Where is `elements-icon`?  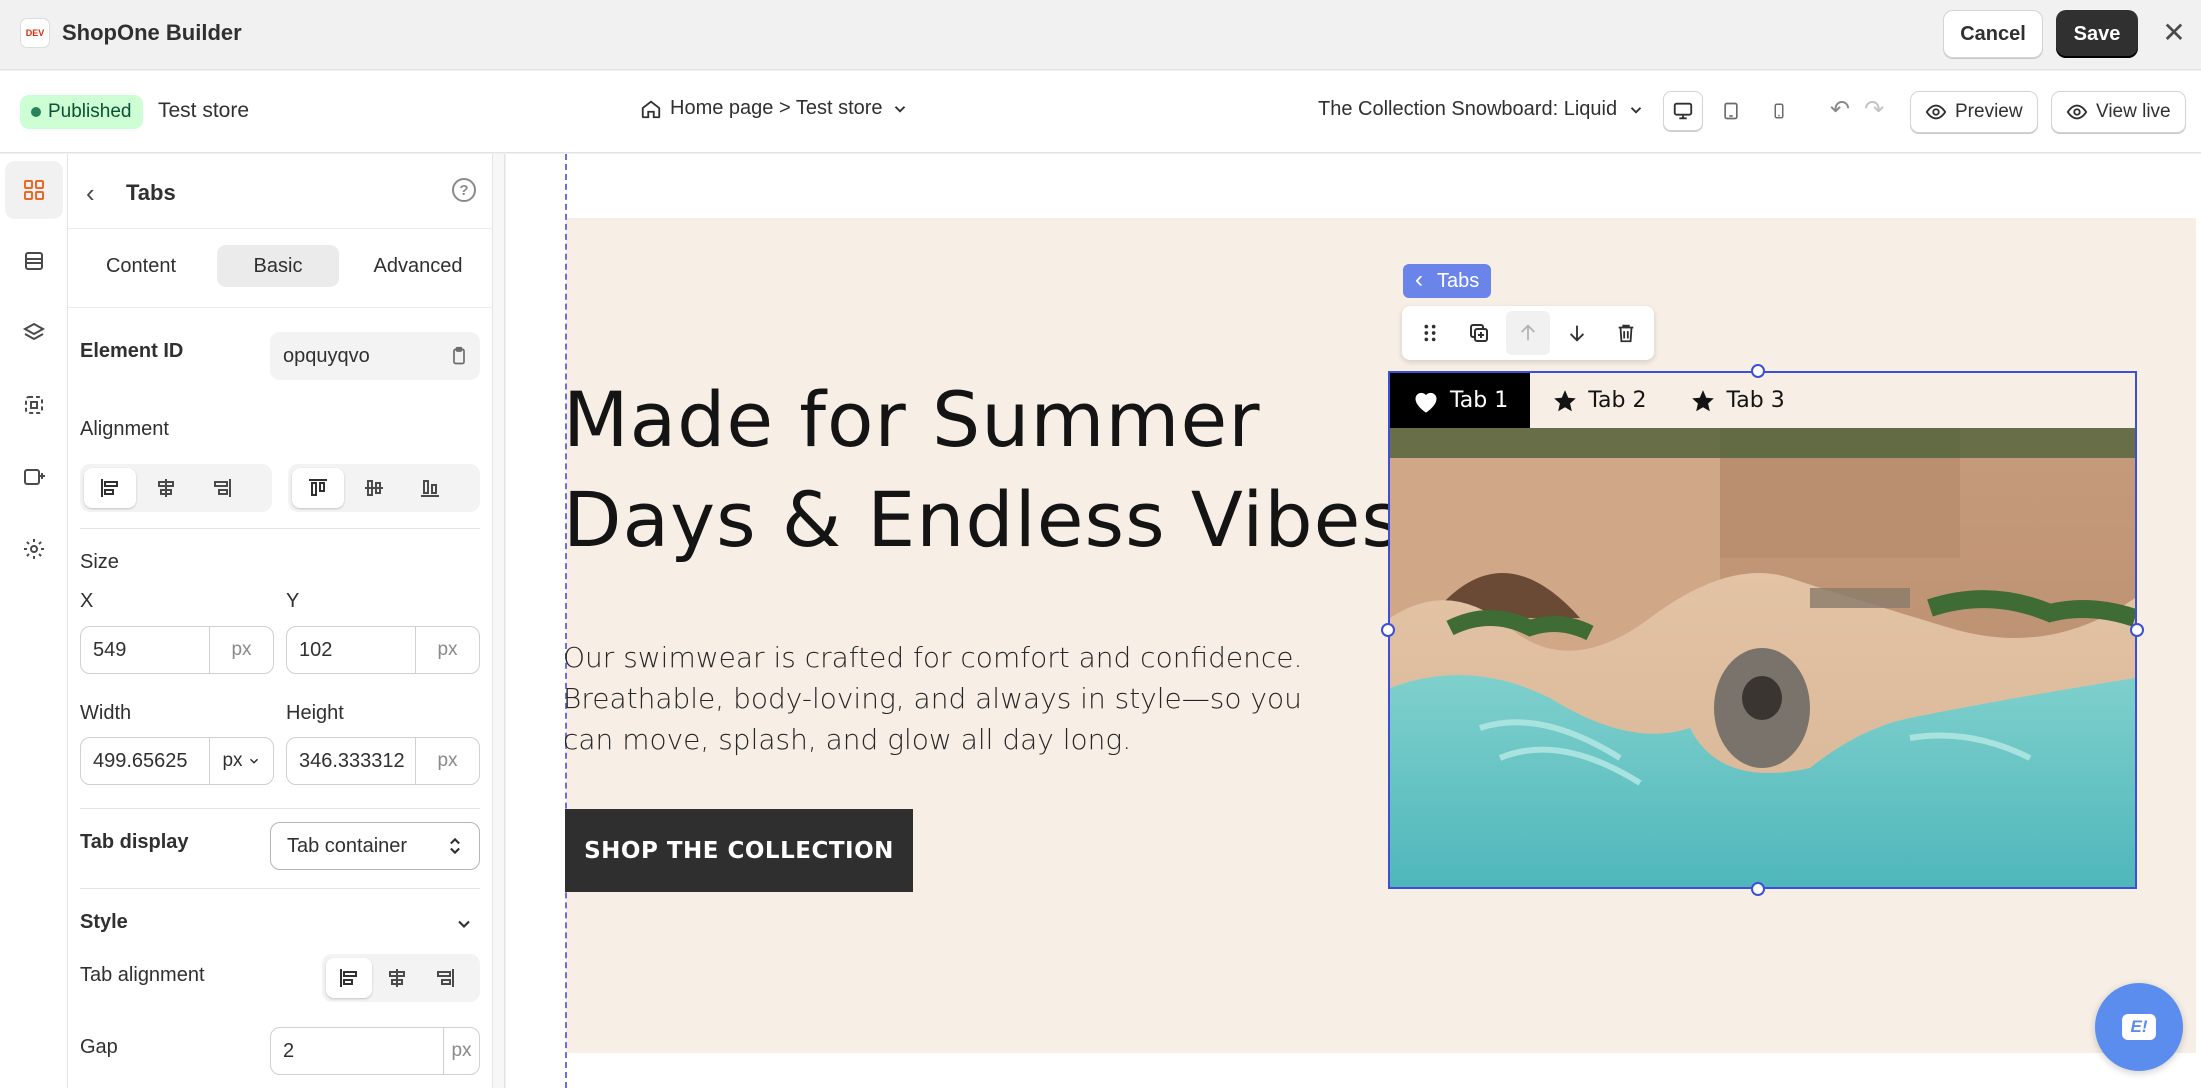 elements-icon is located at coordinates (34, 190).